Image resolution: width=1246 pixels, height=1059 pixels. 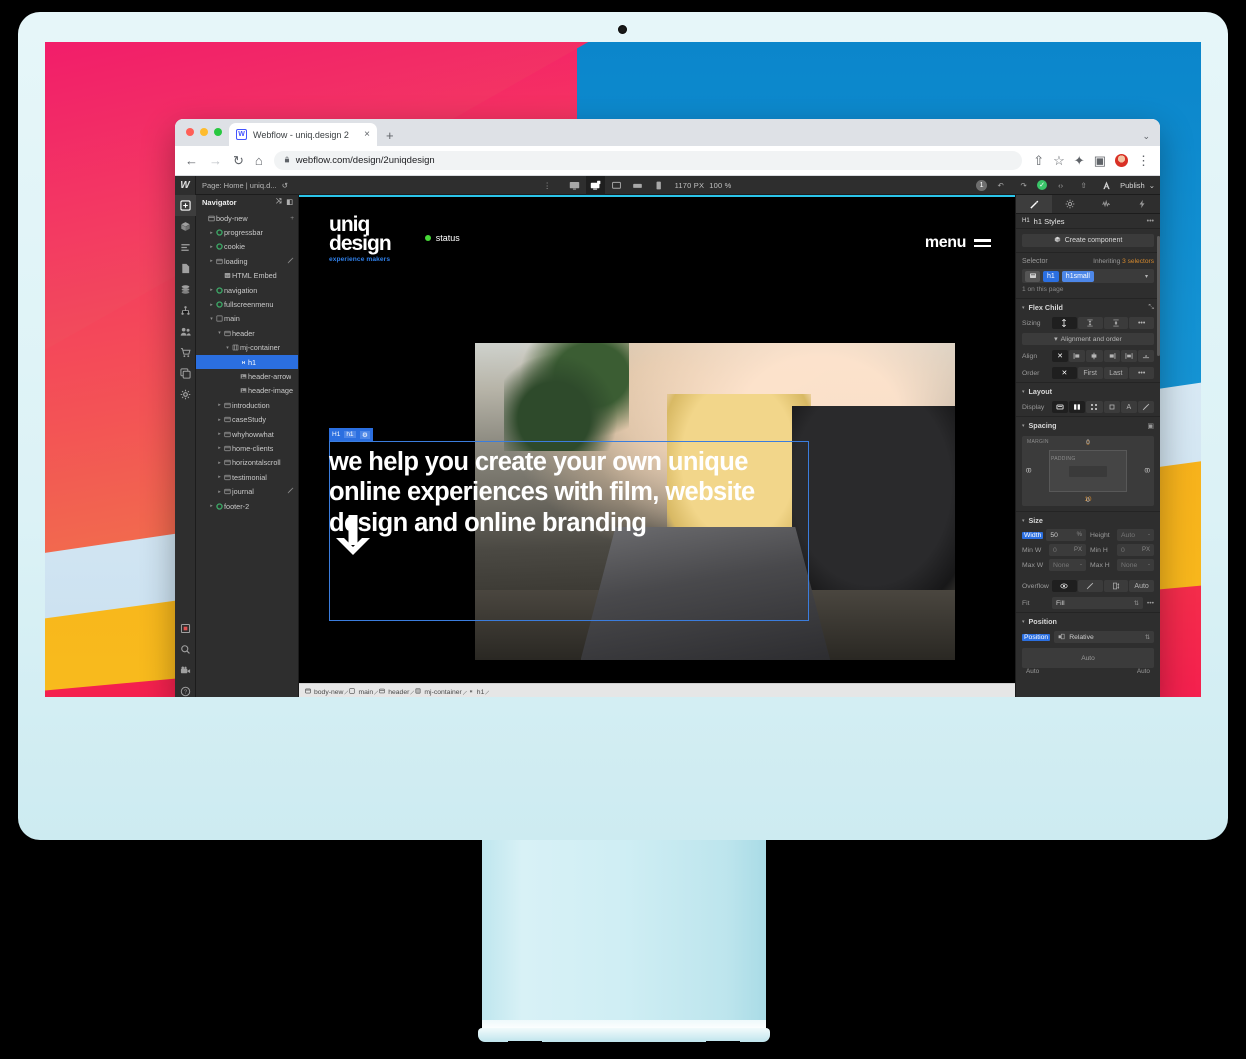 What do you see at coordinates (595, 185) in the screenshot?
I see `breakpoint-desktop-base-icon` at bounding box center [595, 185].